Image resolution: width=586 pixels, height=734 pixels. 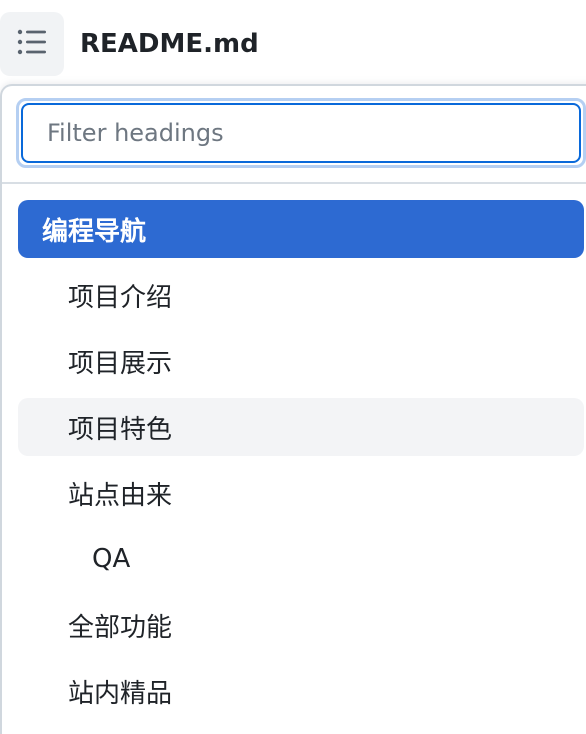 What do you see at coordinates (120, 297) in the screenshot?
I see `heading-label: 项目介绍` at bounding box center [120, 297].